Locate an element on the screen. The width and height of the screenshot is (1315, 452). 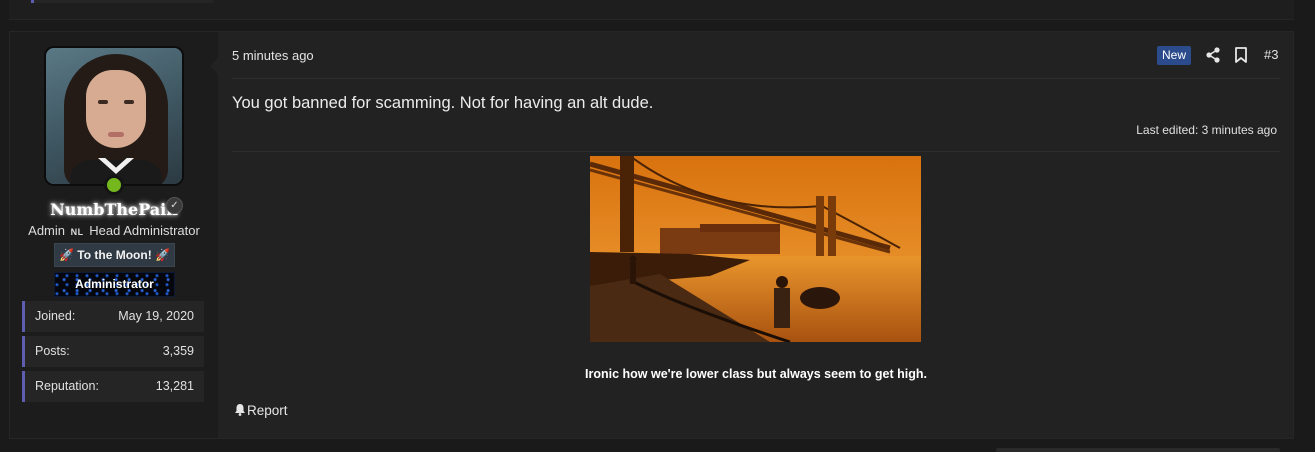
avatar-lips is located at coordinates (116, 134).